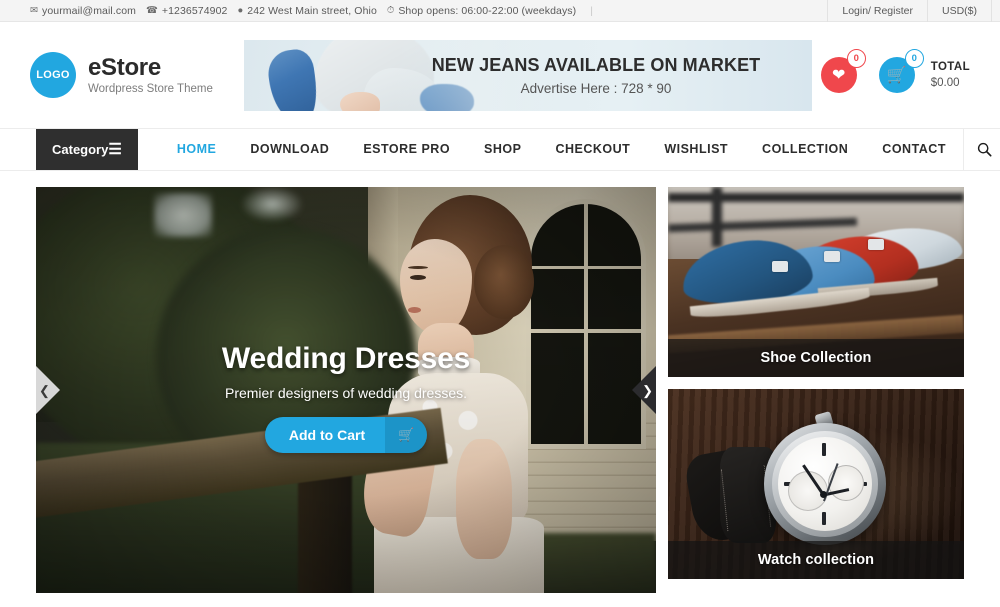 The height and width of the screenshot is (607, 1000). Describe the element at coordinates (481, 11) in the screenshot. I see `top-bar-hours: ⏱ Shop opens: 06:00-22:00 (weekdays)` at that location.